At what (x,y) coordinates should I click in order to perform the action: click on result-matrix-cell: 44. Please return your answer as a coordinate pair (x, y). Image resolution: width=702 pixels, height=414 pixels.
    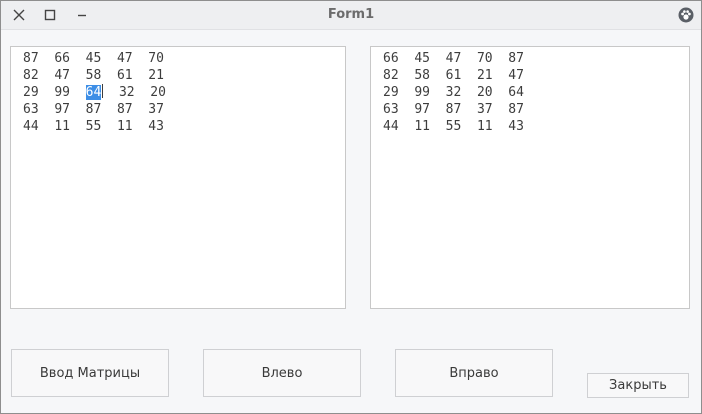
    Looking at the image, I should click on (391, 126).